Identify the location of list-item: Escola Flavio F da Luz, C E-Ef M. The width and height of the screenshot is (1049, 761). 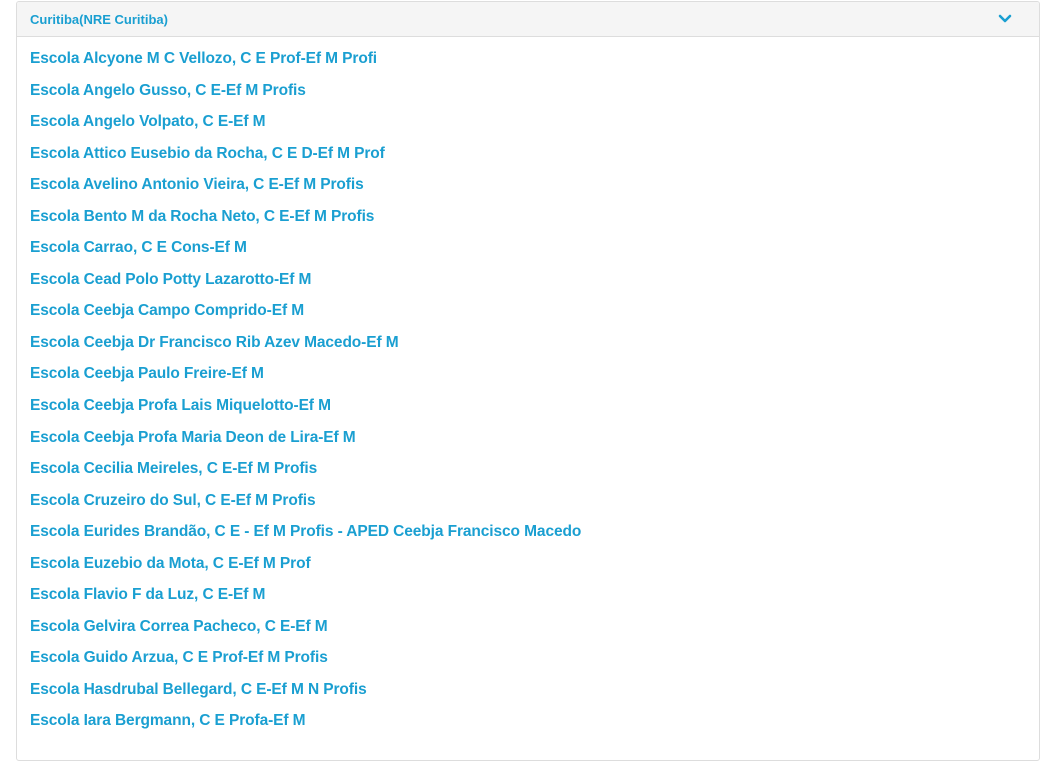
(534, 601).